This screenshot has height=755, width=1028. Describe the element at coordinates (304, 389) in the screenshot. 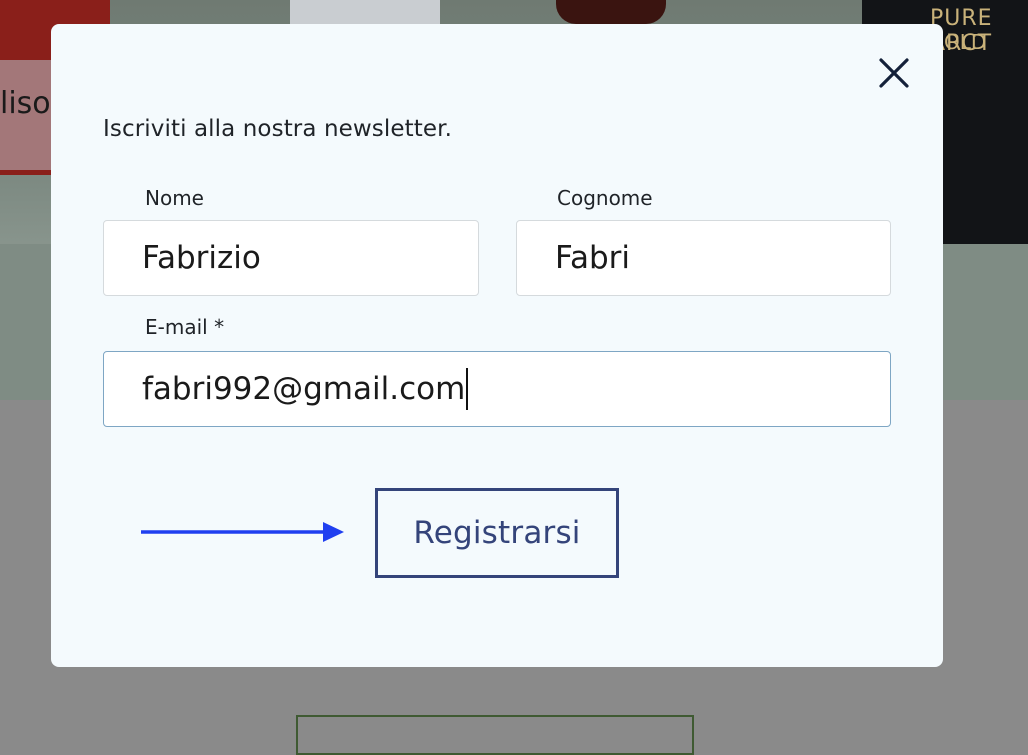

I see `email-value: fabri992@gmail.com` at that location.